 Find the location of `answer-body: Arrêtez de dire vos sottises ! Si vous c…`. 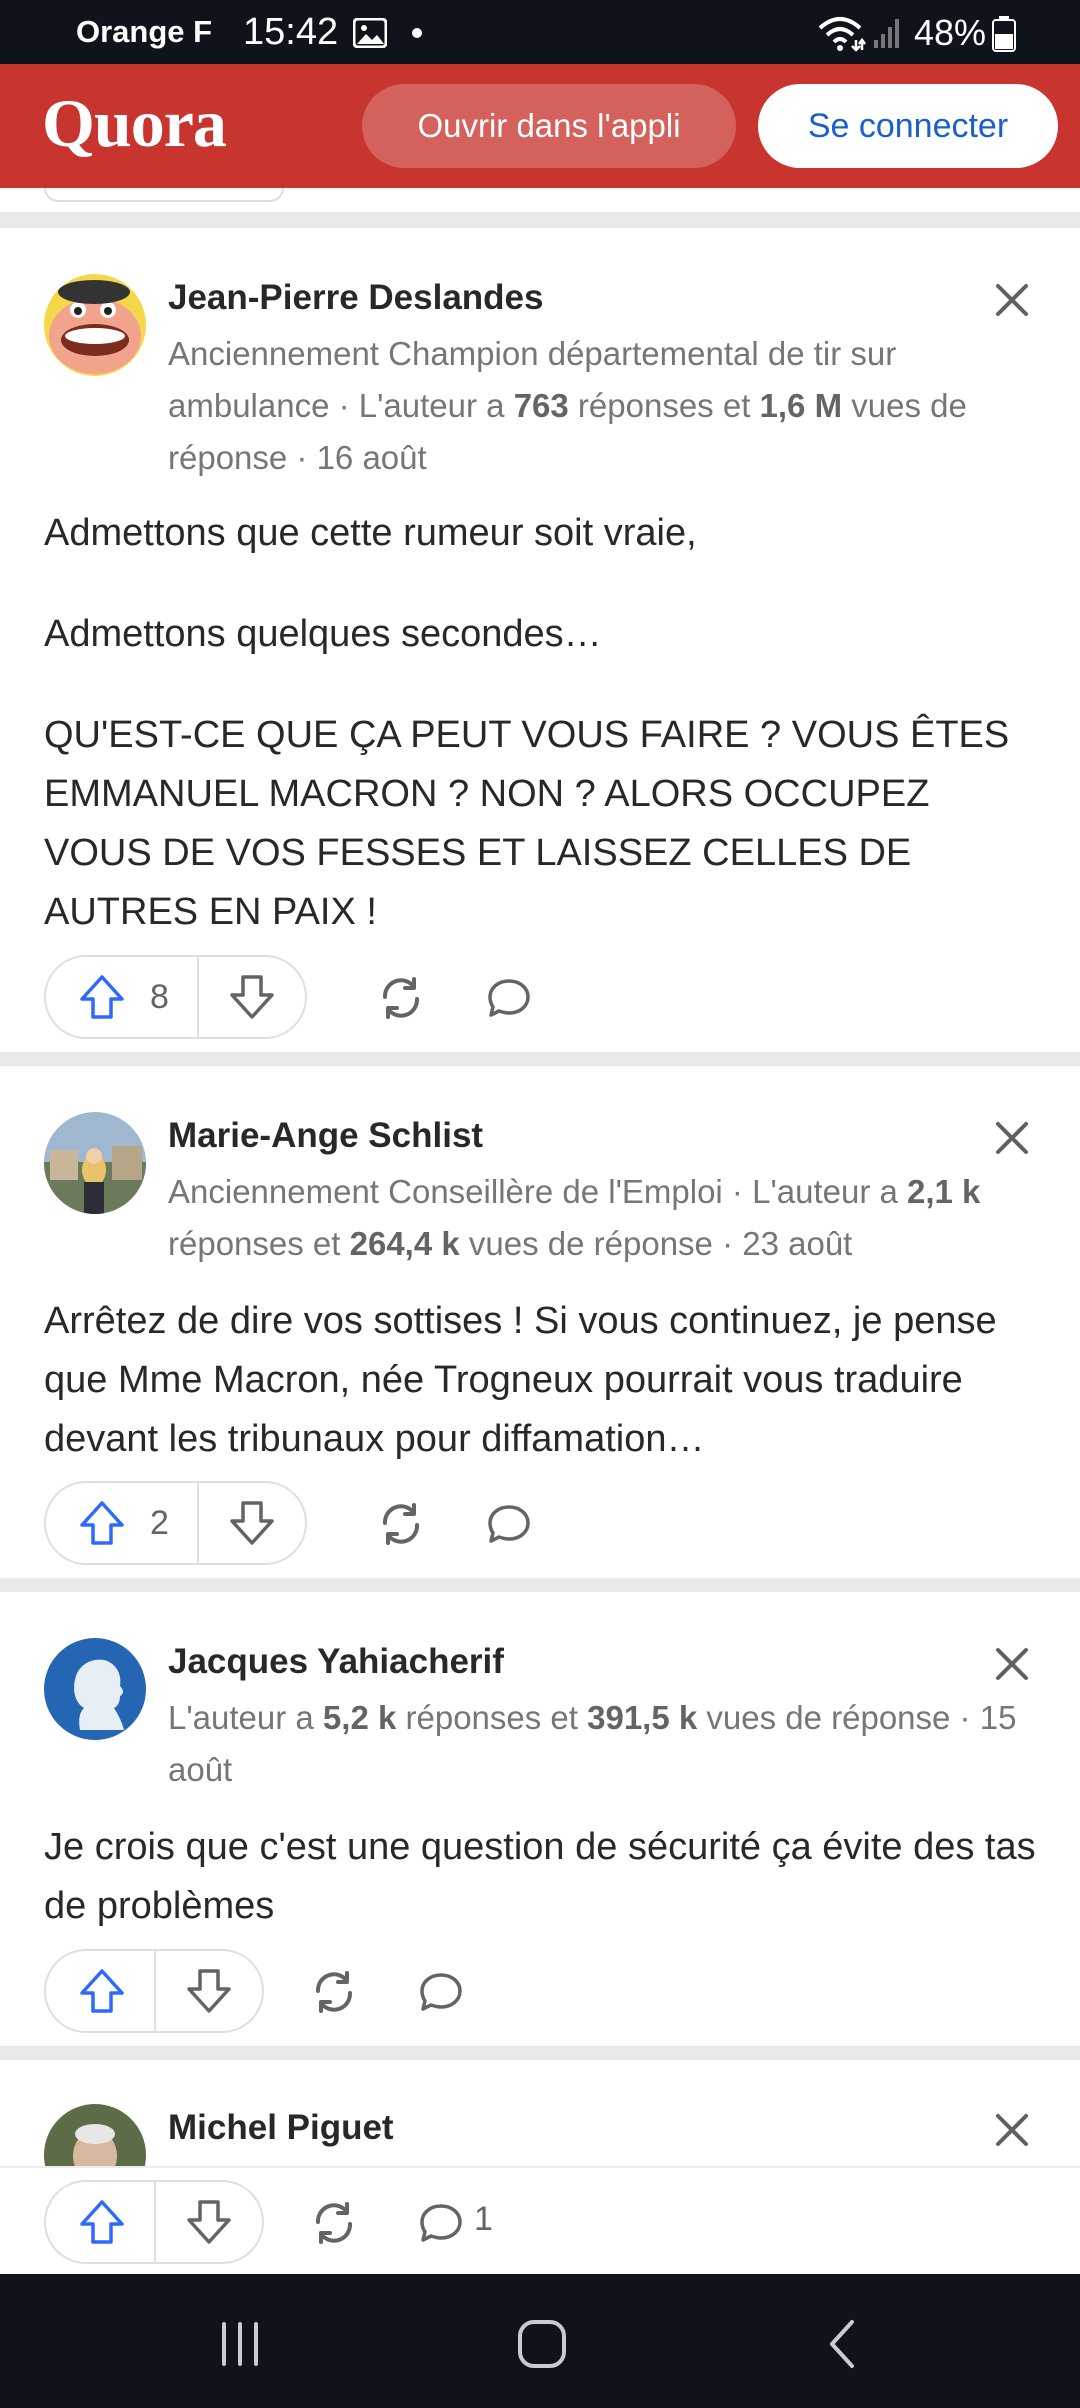

answer-body: Arrêtez de dire vos sottises ! Si vous c… is located at coordinates (544, 1401).